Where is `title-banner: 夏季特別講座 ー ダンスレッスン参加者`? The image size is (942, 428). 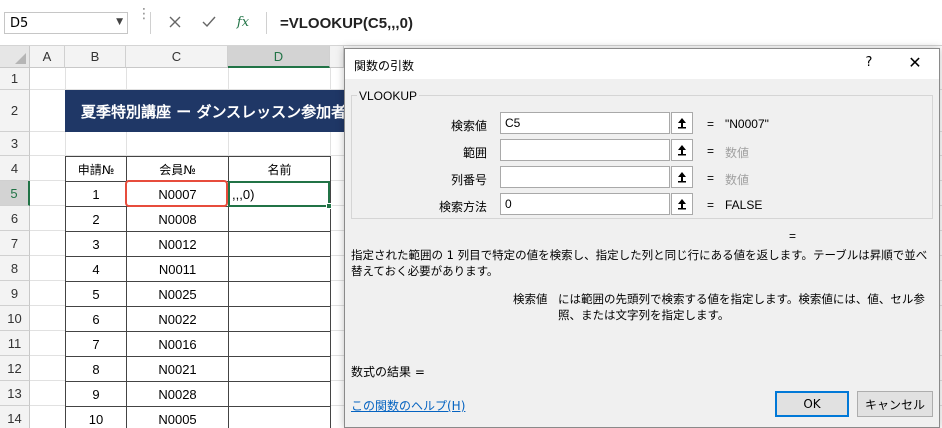 title-banner: 夏季特別講座 ー ダンスレッスン参加者 is located at coordinates (210, 111).